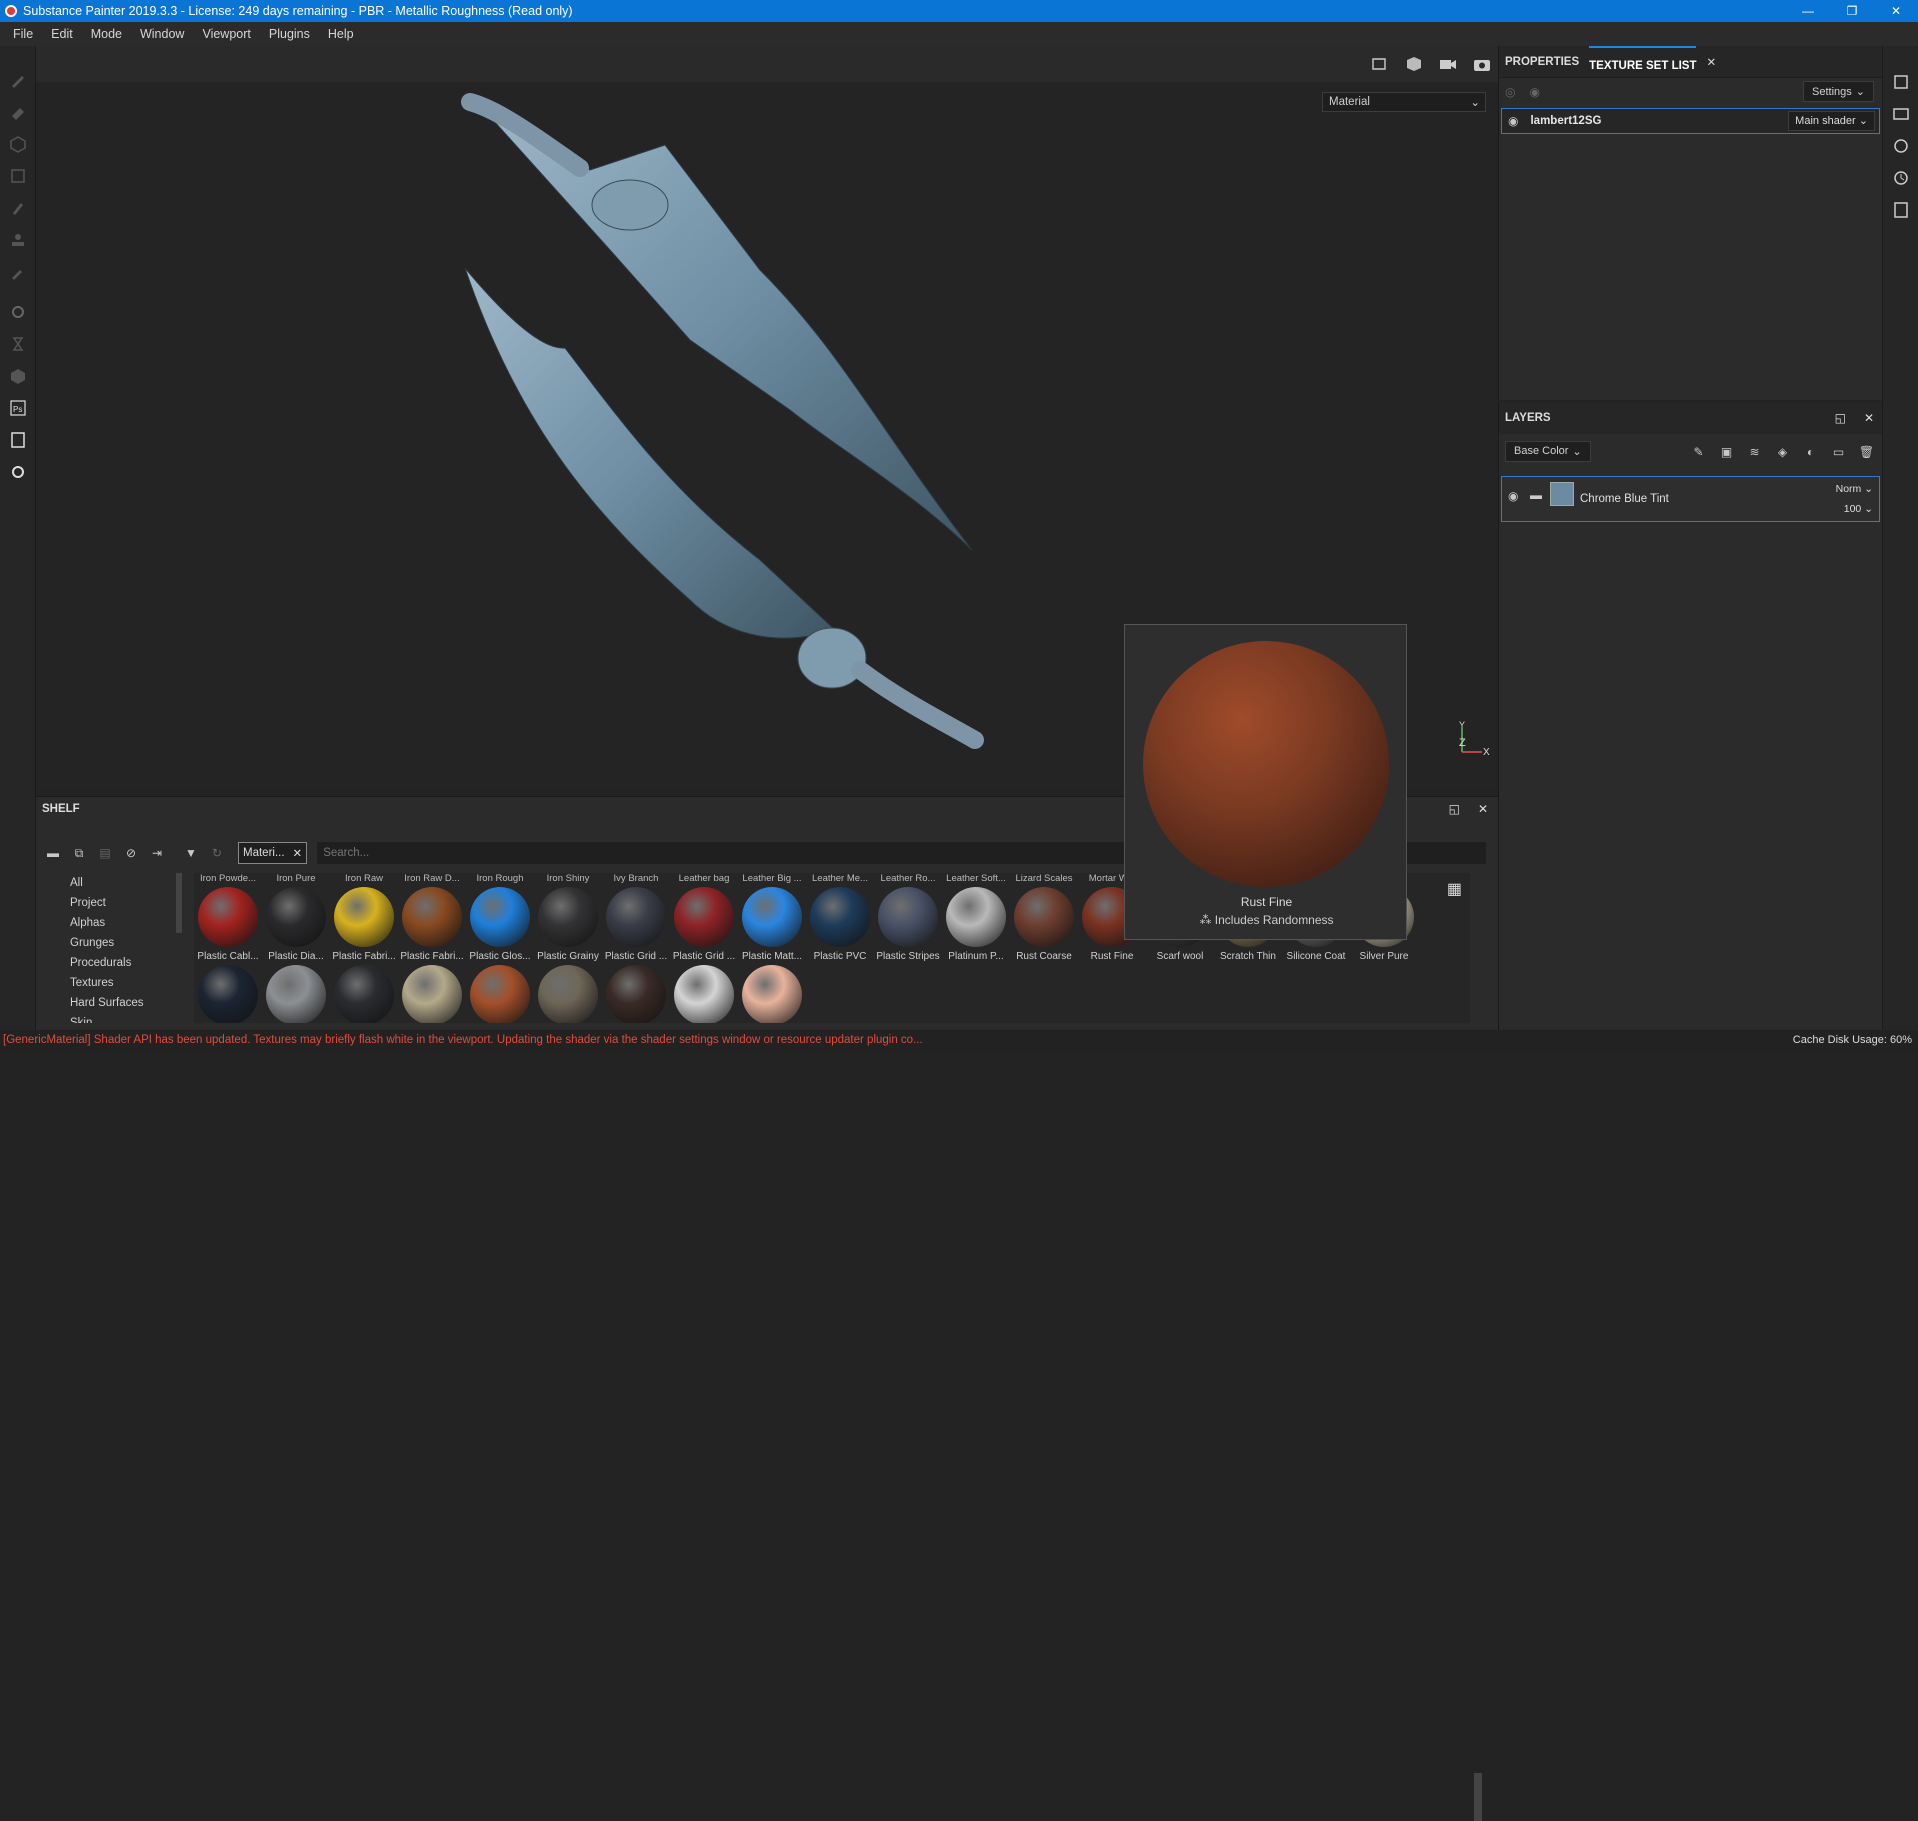 The width and height of the screenshot is (1918, 1821). I want to click on projection-tool, so click(18, 144).